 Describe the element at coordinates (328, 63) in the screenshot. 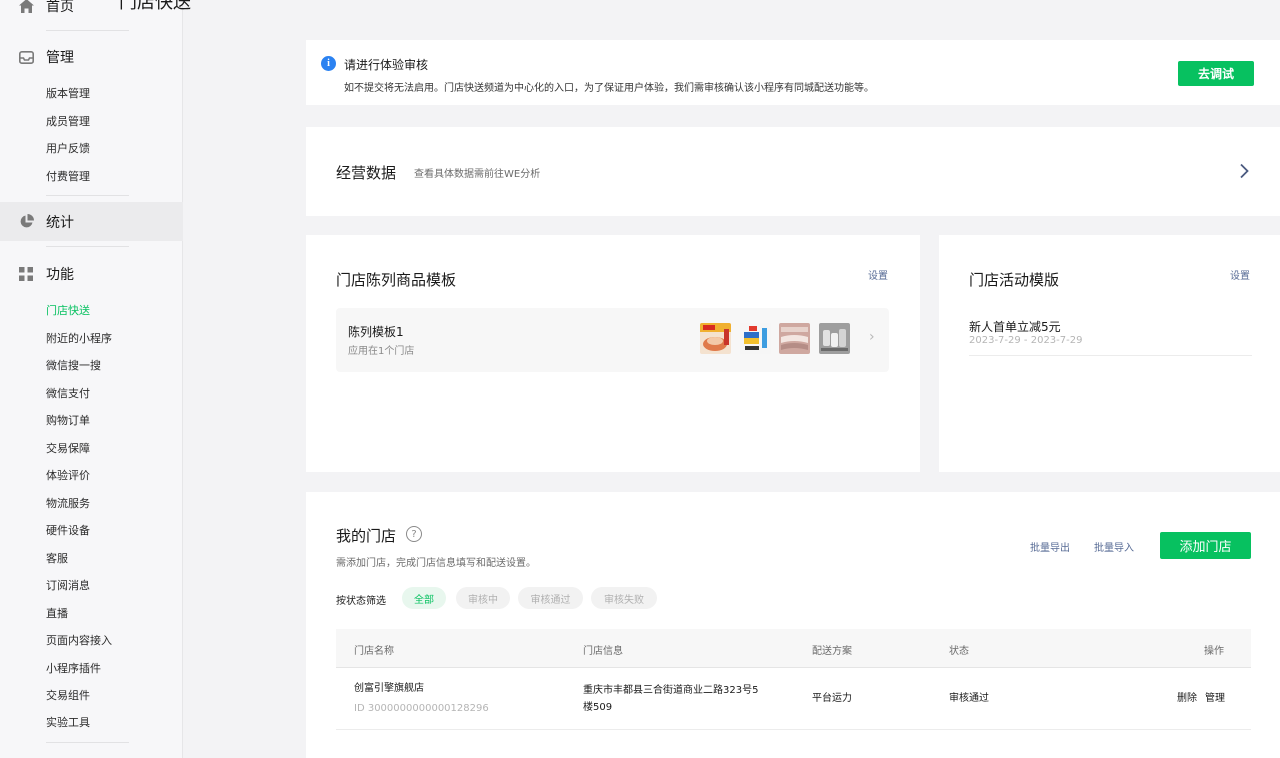

I see `info-icon: i` at that location.